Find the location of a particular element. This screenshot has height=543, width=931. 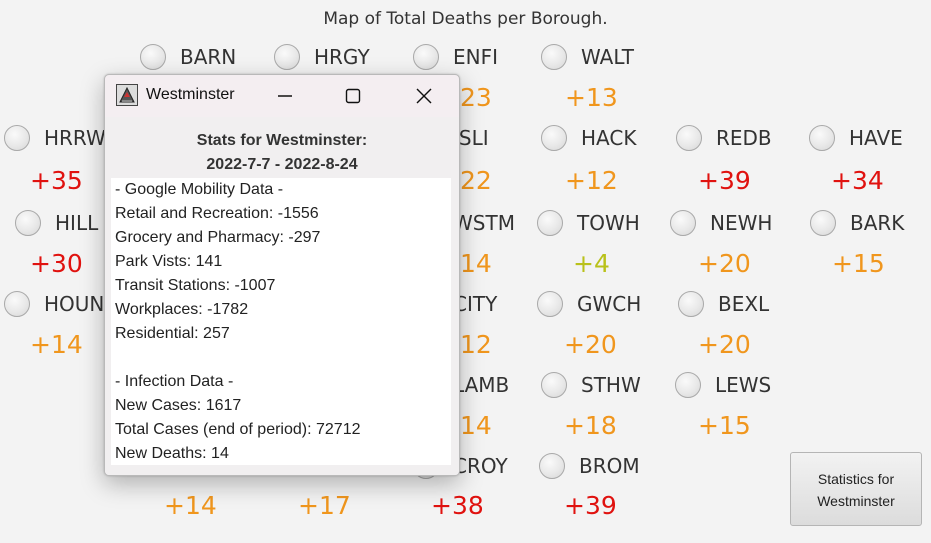

stats-line: New Deaths: 14 is located at coordinates (172, 453).